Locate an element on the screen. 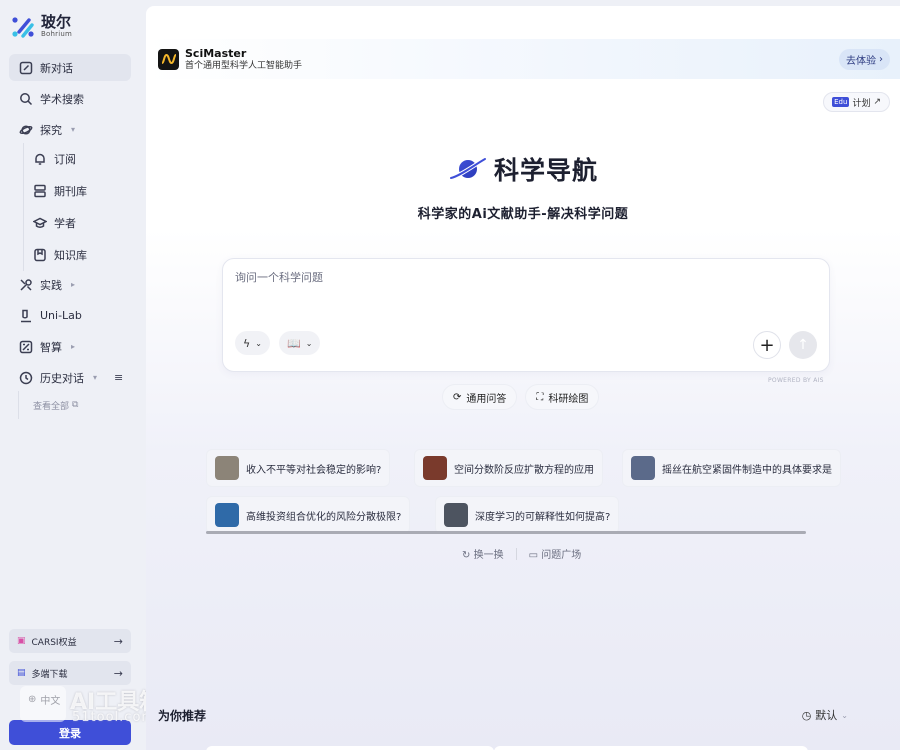 The width and height of the screenshot is (900, 750). sidebar-item-uni-lab: Uni-Lab is located at coordinates (70, 315).